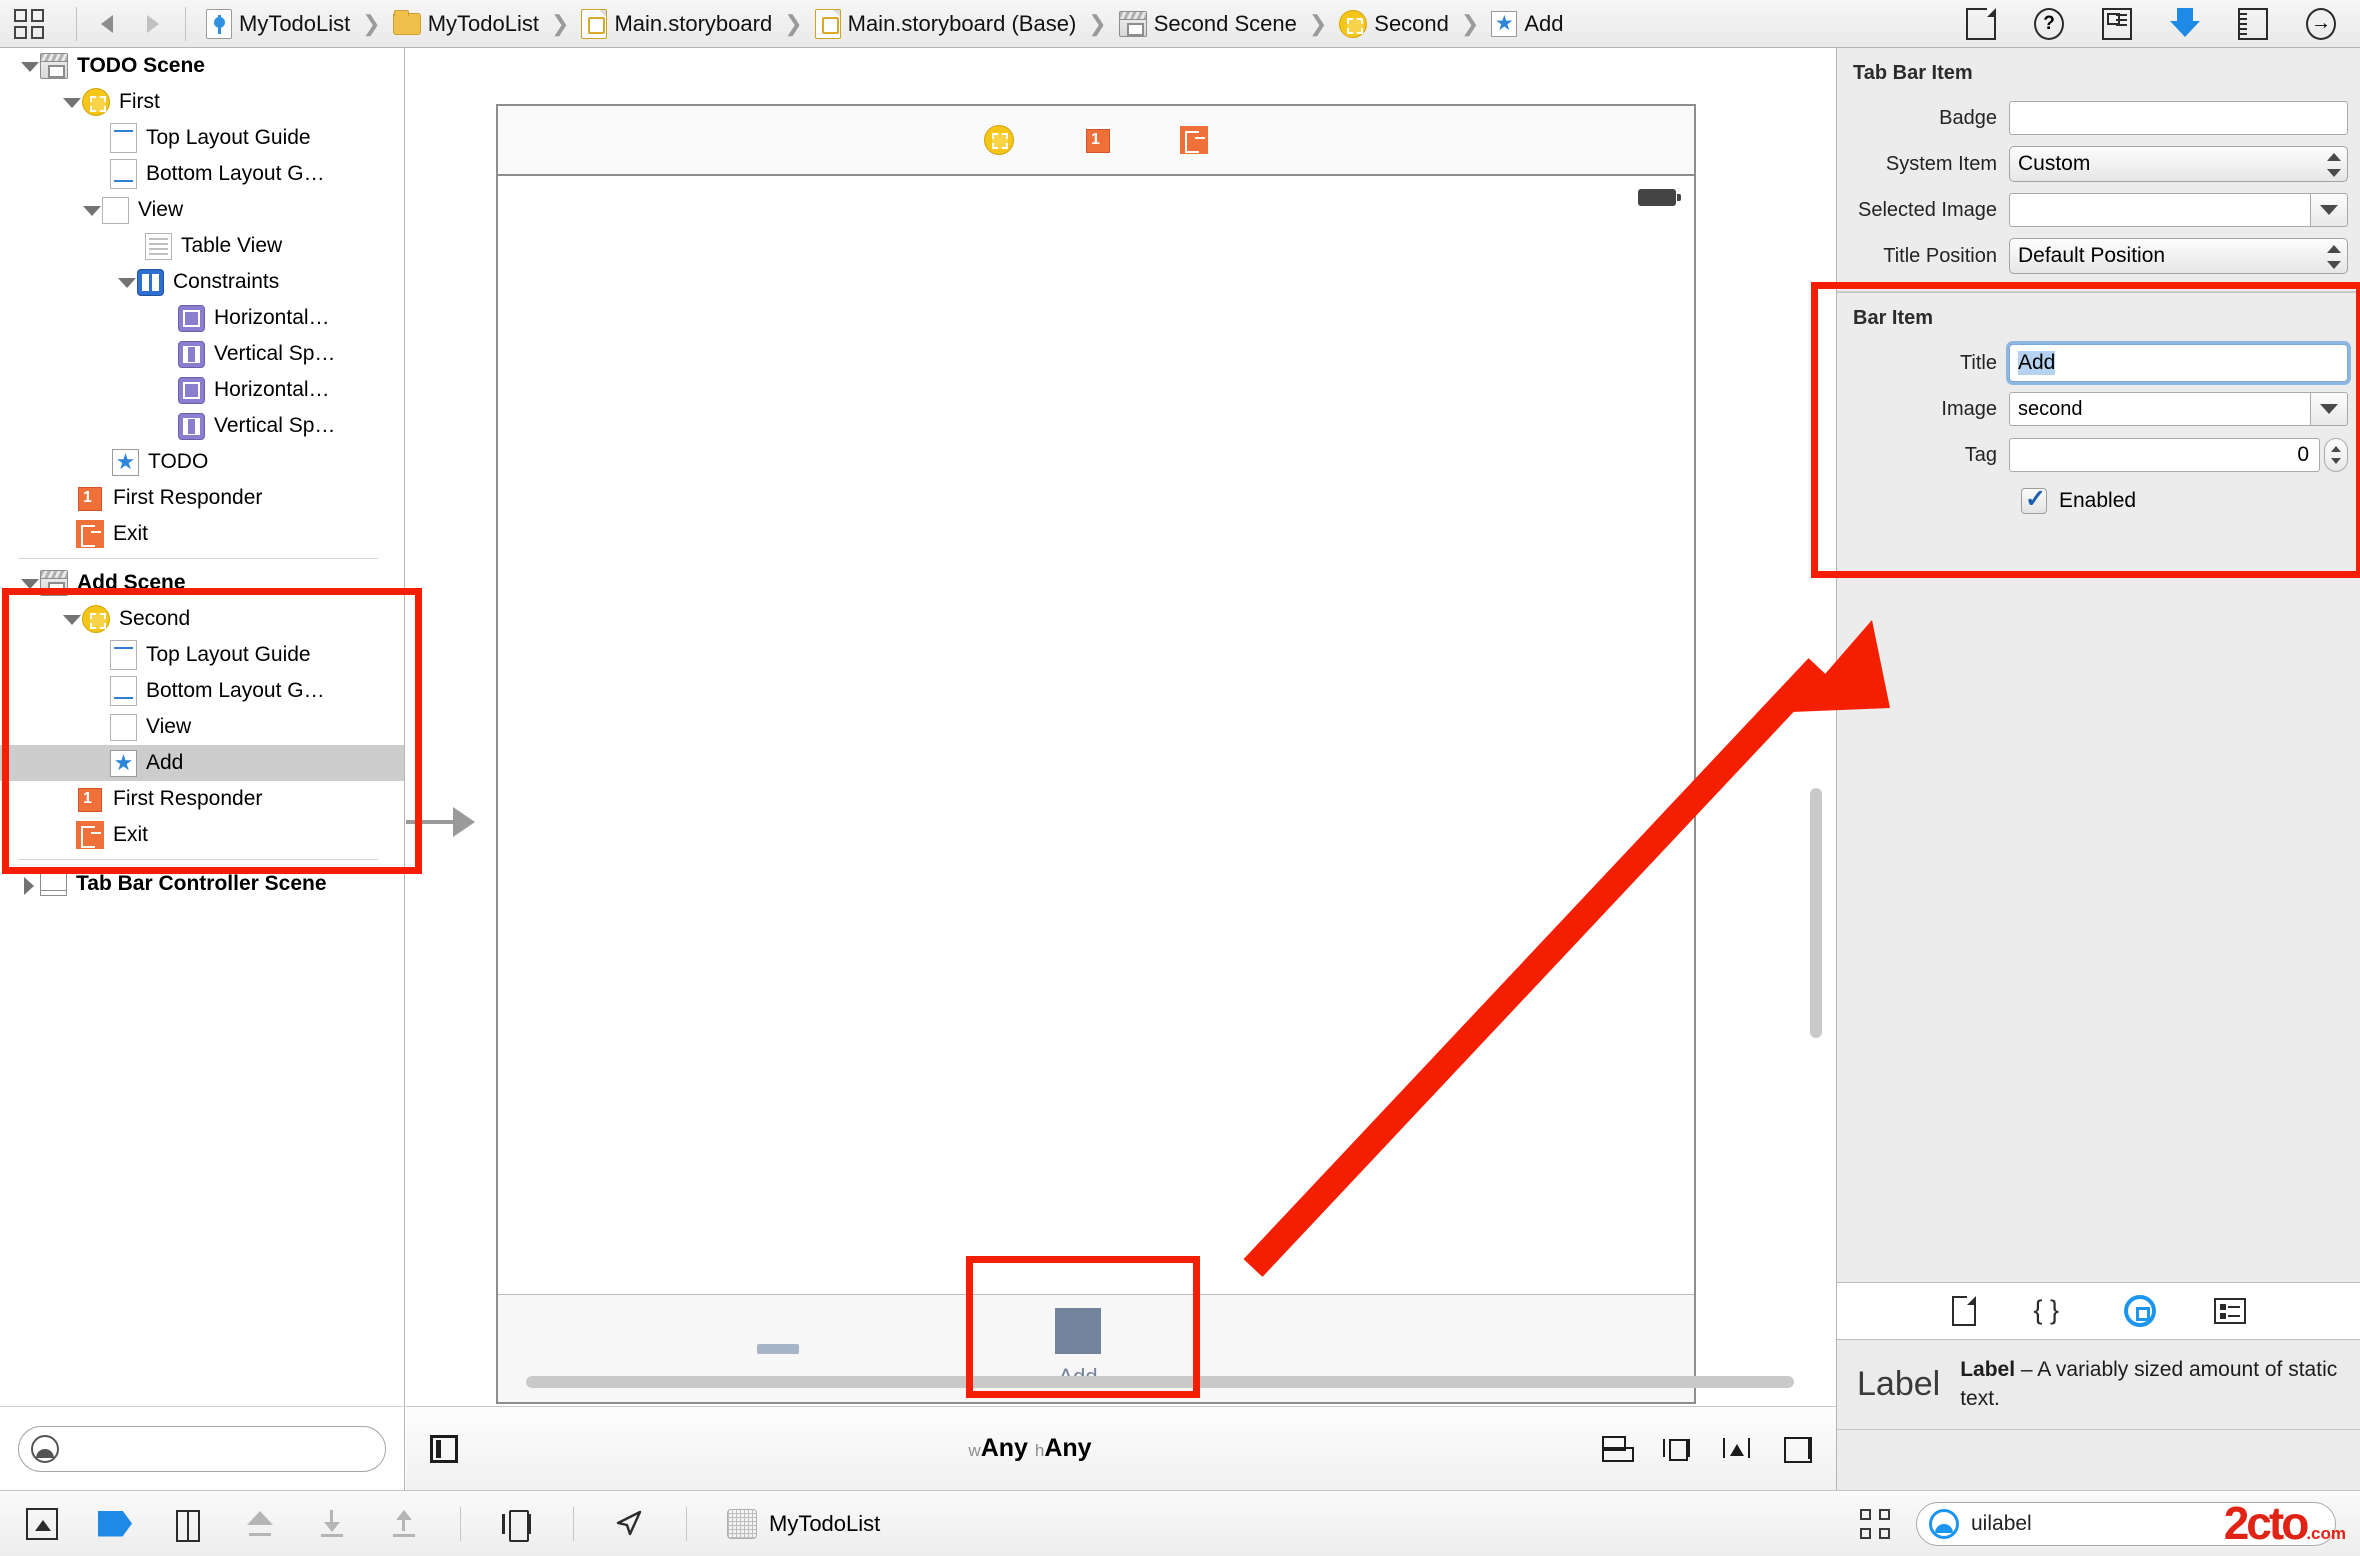  What do you see at coordinates (31, 24) in the screenshot?
I see `editor-layout-icon` at bounding box center [31, 24].